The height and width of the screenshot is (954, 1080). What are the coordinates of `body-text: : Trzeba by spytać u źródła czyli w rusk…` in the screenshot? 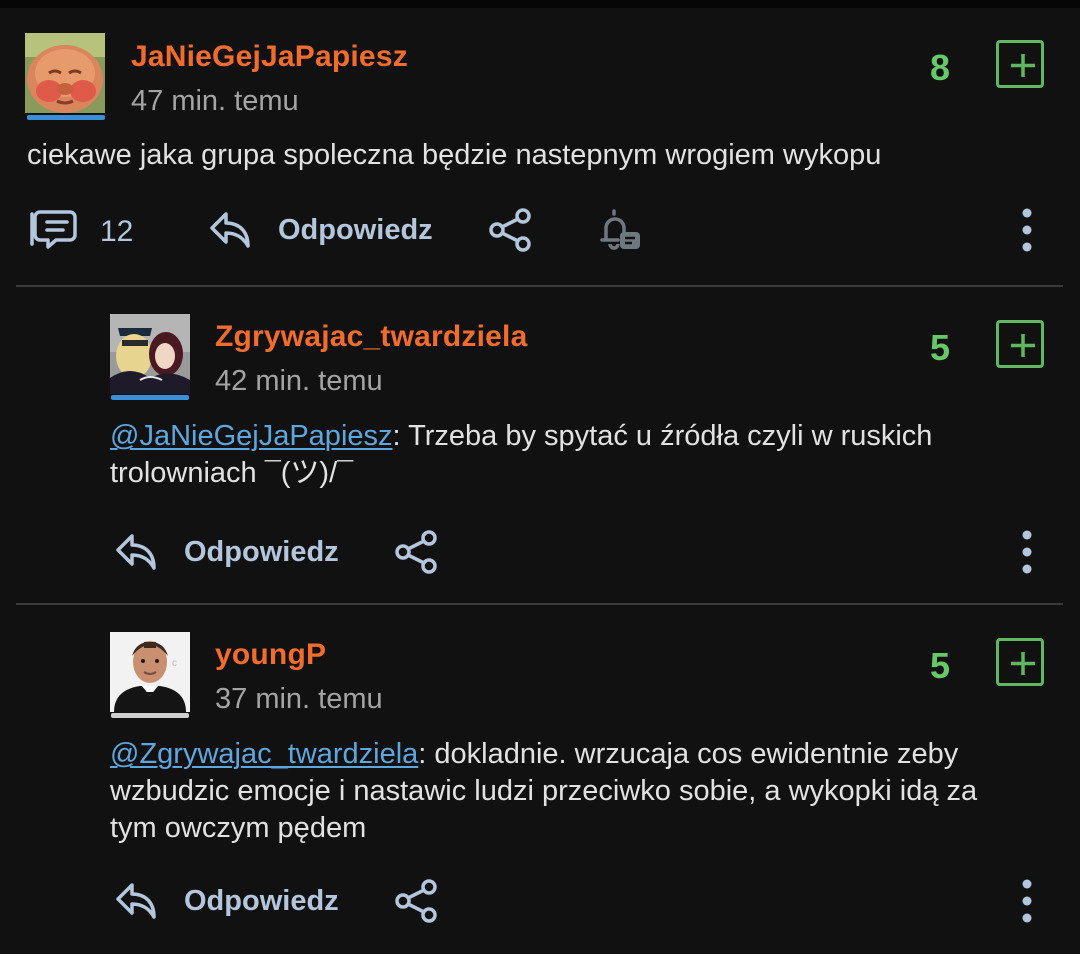 It's located at (662, 436).